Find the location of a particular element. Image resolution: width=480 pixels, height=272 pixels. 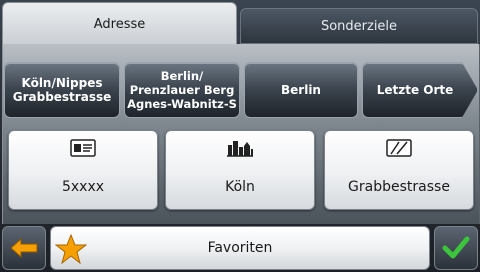

confirm-button is located at coordinates (456, 248).